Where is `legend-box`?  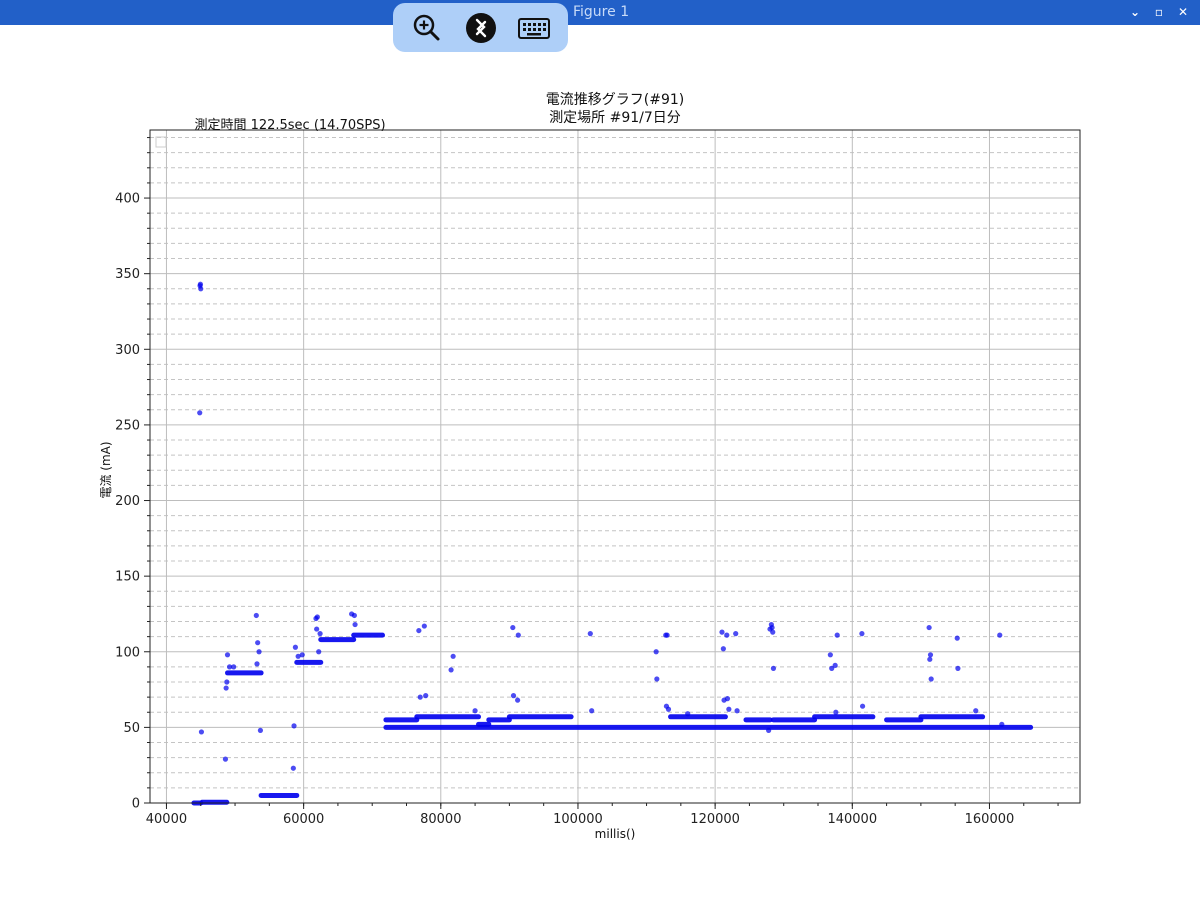 legend-box is located at coordinates (161, 142).